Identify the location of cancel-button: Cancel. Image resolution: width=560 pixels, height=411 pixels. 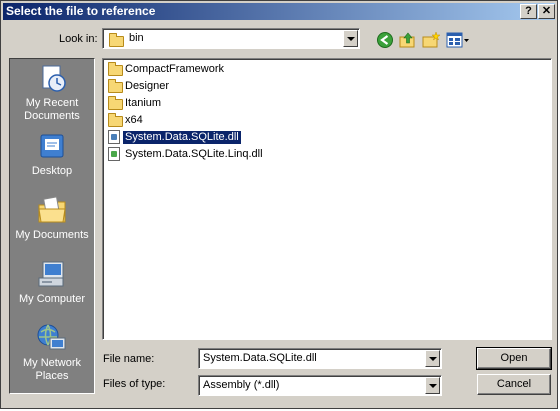
(514, 384).